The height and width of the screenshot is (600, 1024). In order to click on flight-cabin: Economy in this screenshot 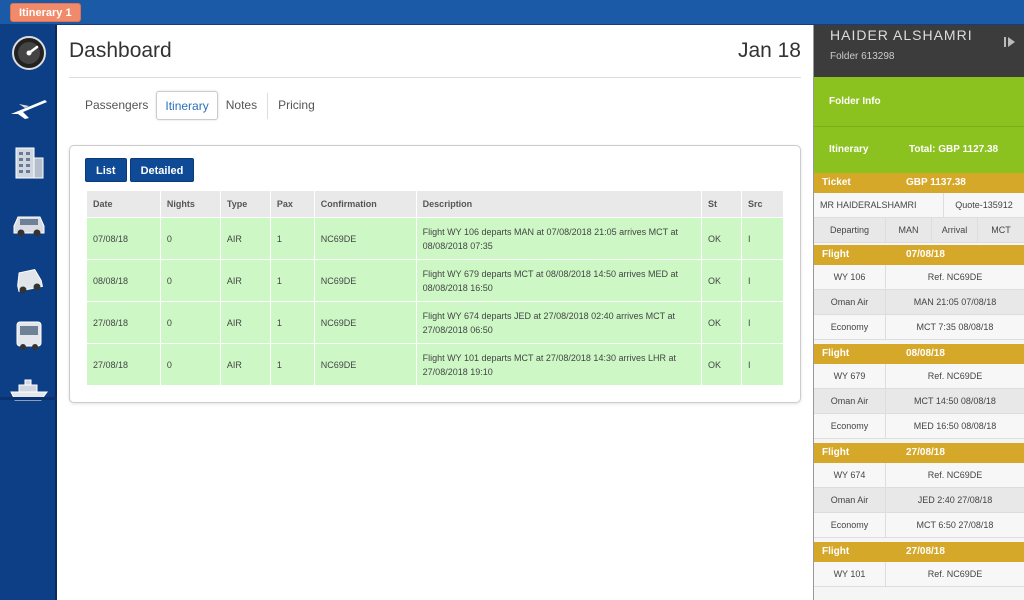, I will do `click(850, 426)`.